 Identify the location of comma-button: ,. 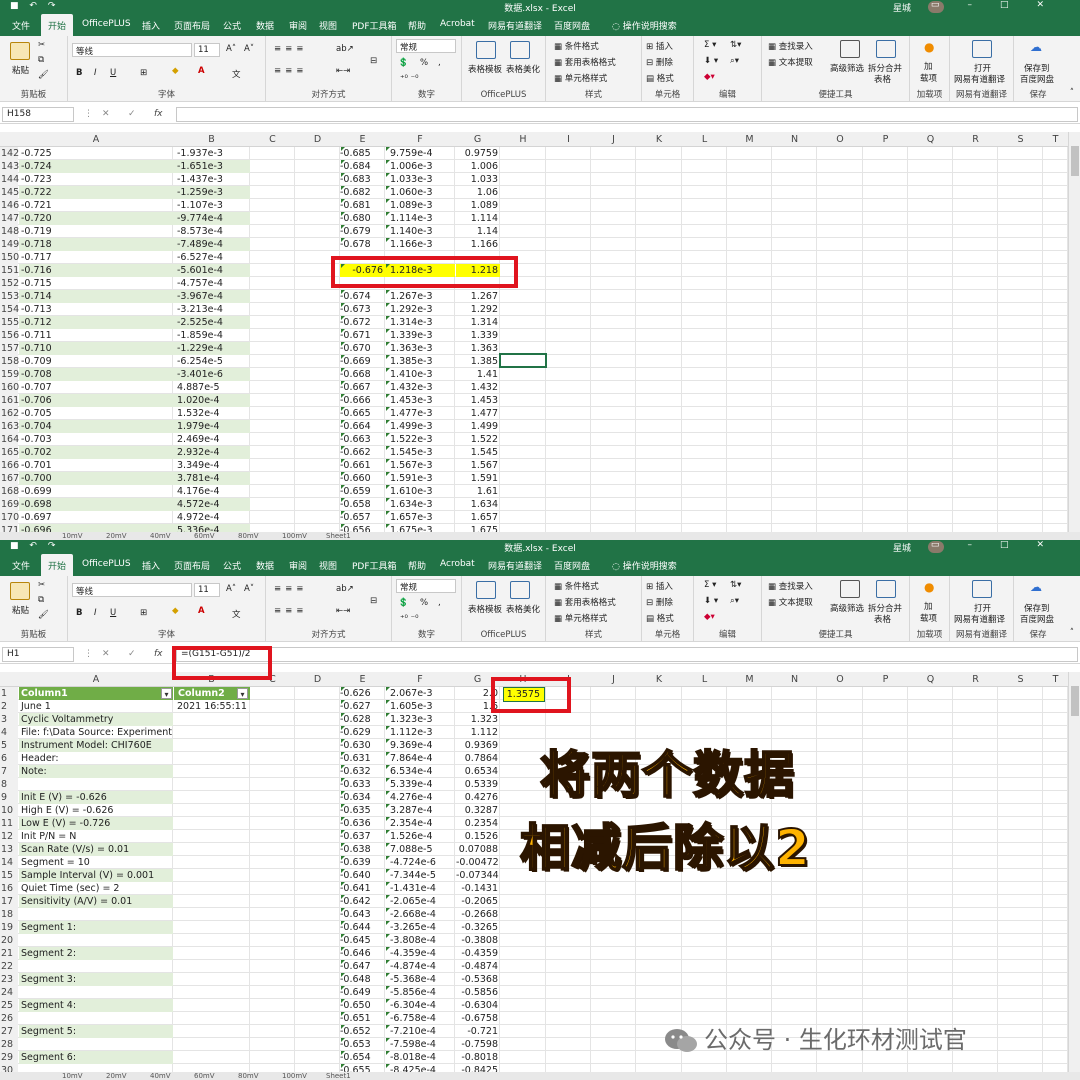
(439, 63).